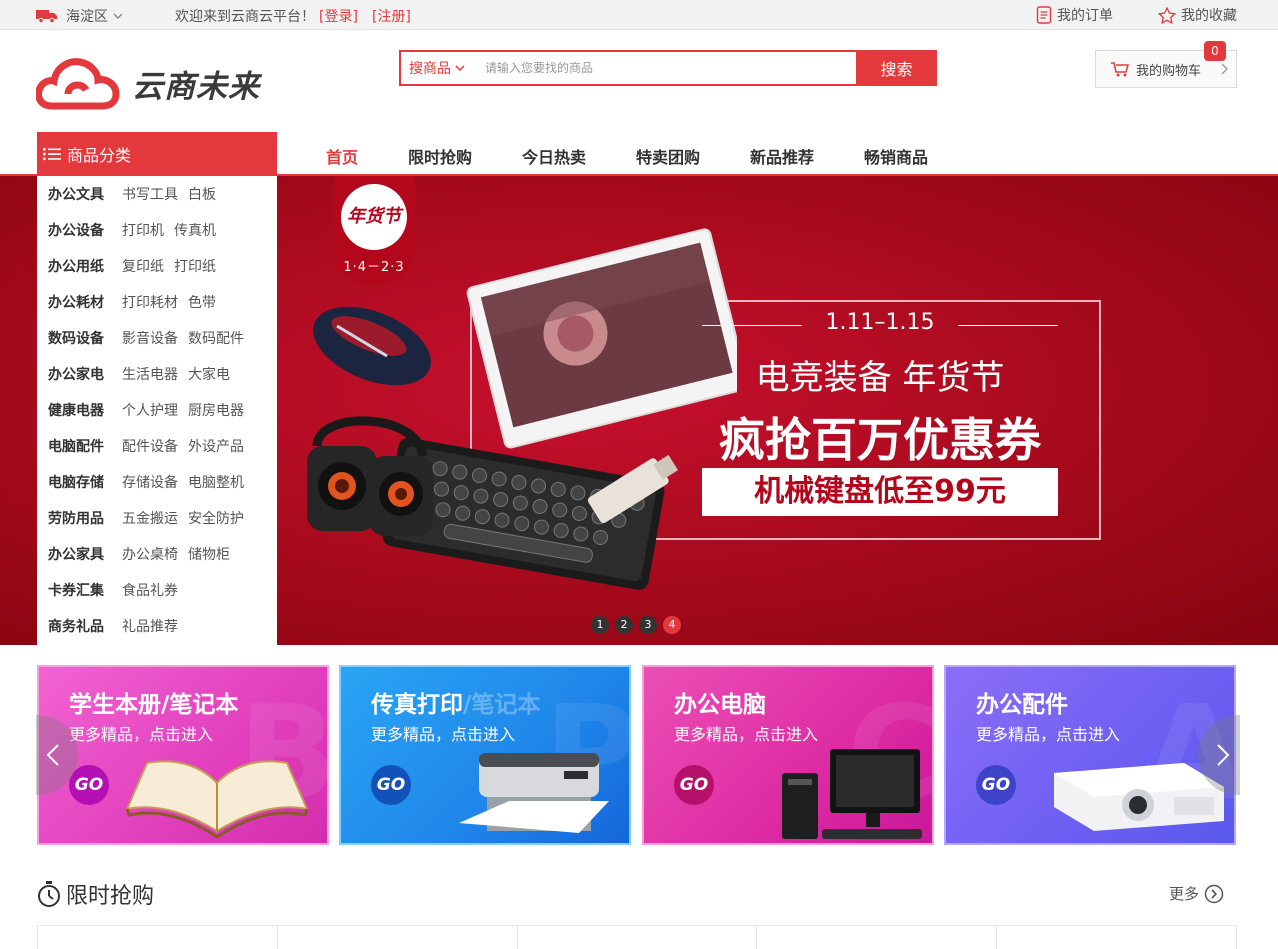 This screenshot has width=1278, height=949. What do you see at coordinates (788, 755) in the screenshot?
I see `category-card-office-pc: C 办公电脑 更多精品，点击进入 GO` at bounding box center [788, 755].